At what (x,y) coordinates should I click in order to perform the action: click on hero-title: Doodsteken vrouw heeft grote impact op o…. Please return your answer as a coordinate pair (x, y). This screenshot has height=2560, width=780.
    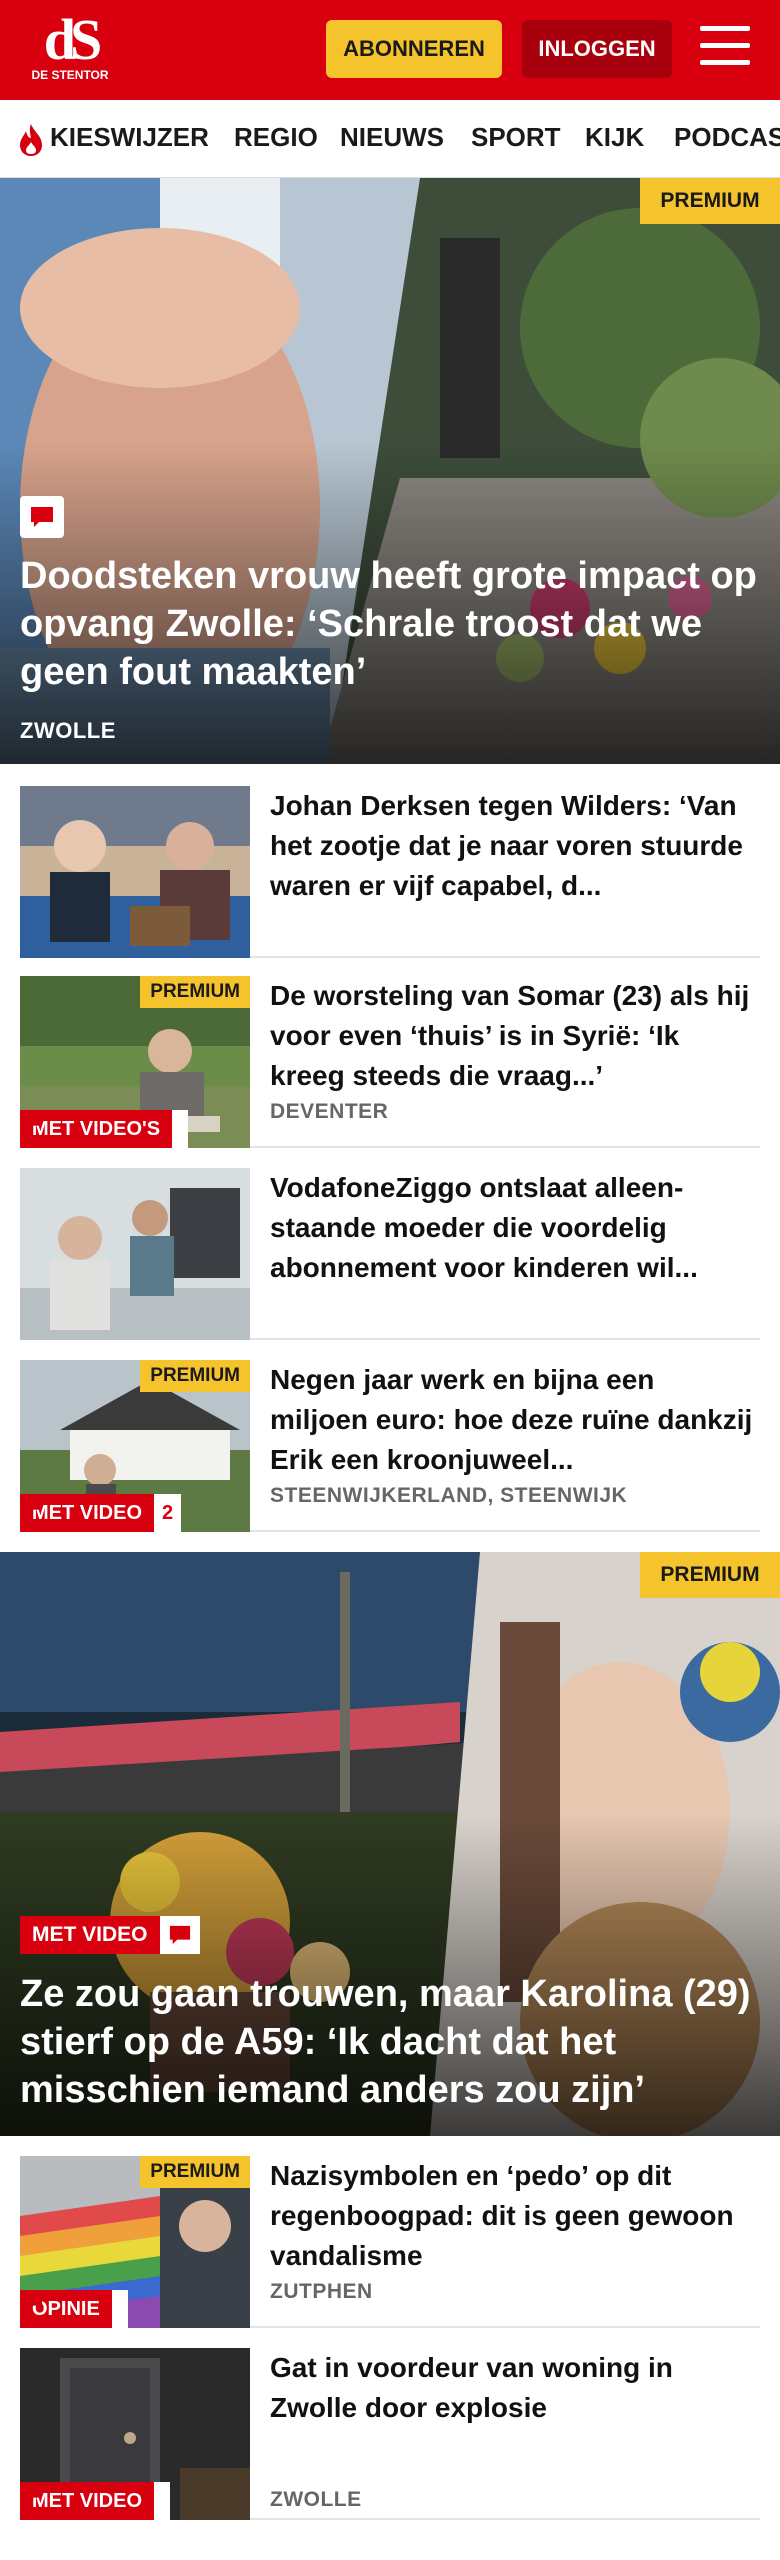
    Looking at the image, I should click on (388, 624).